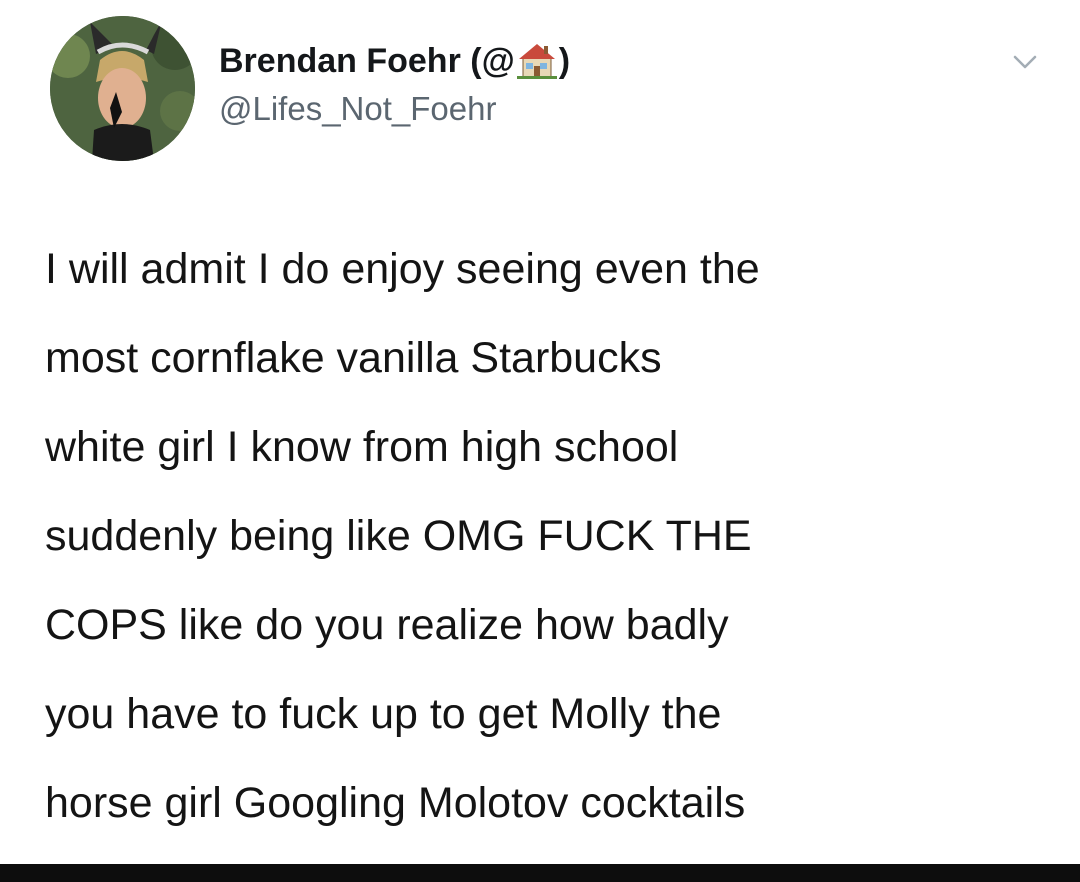 The height and width of the screenshot is (882, 1080). What do you see at coordinates (402, 269) in the screenshot?
I see `tweet-text-line: I will admit I do enjoy seeing even the` at bounding box center [402, 269].